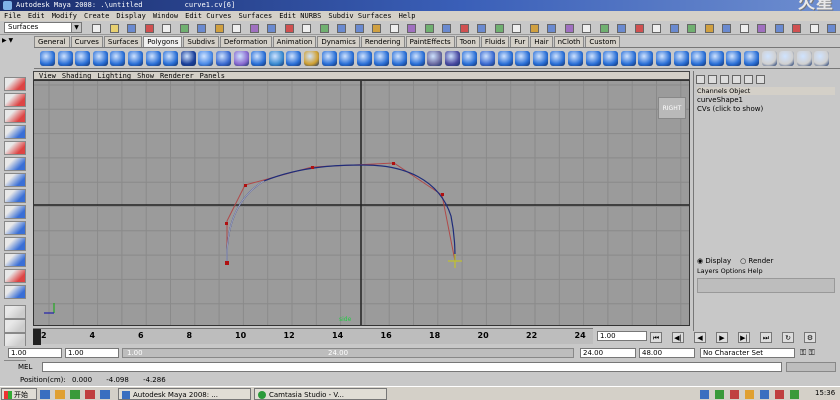 The image size is (840, 400). What do you see at coordinates (766, 109) in the screenshot?
I see `cvs-toggle: CVs (click to show)` at bounding box center [766, 109].